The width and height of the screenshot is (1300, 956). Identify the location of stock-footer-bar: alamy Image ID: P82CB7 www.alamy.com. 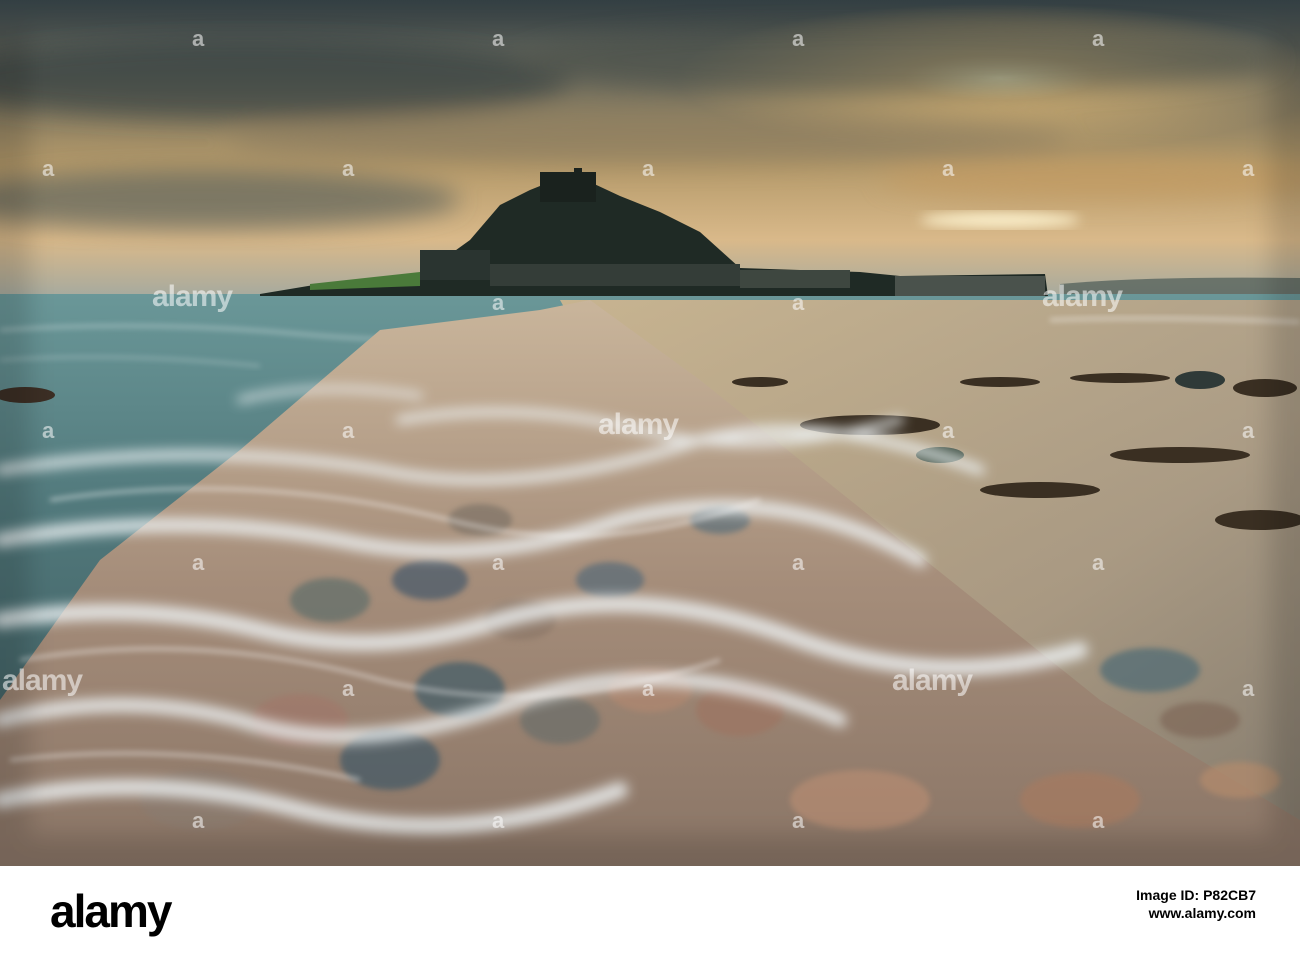
(650, 911).